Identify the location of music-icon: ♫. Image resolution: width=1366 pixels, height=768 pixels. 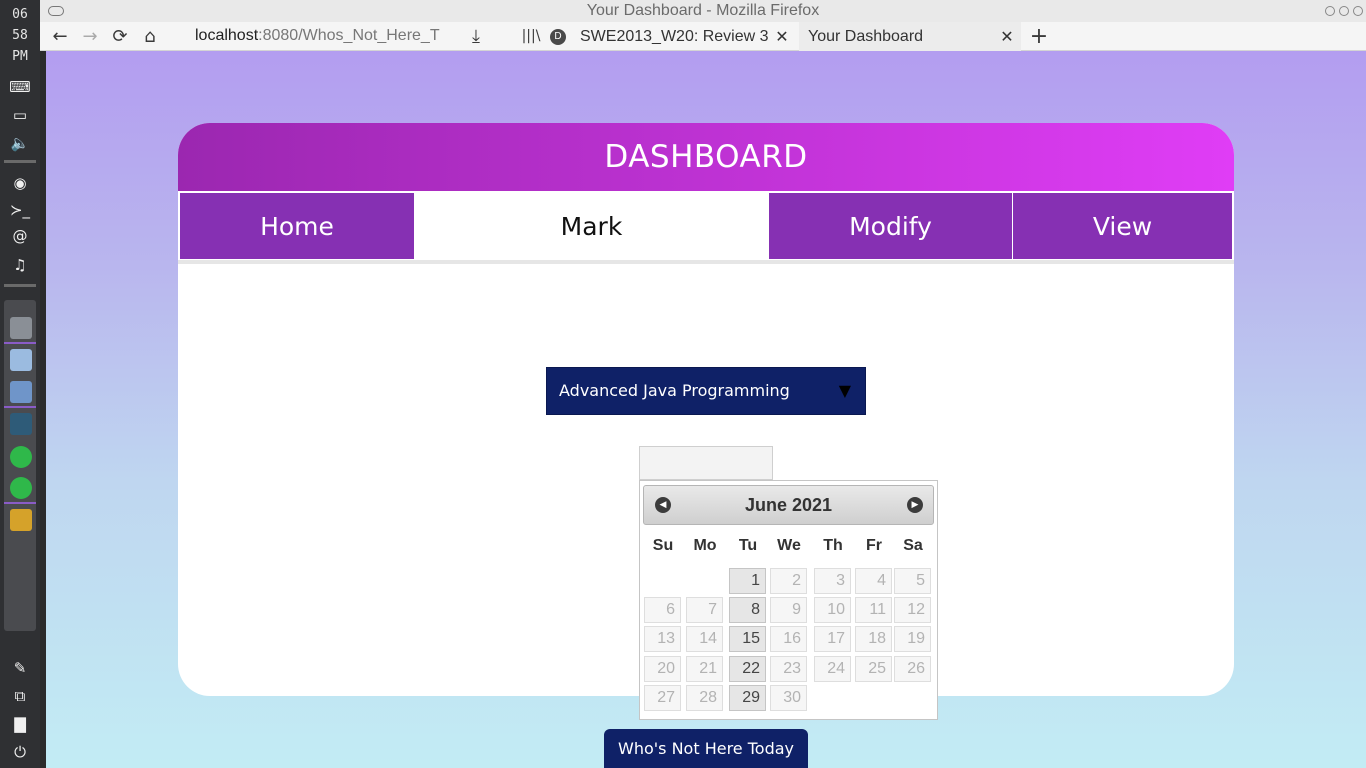
(20, 265).